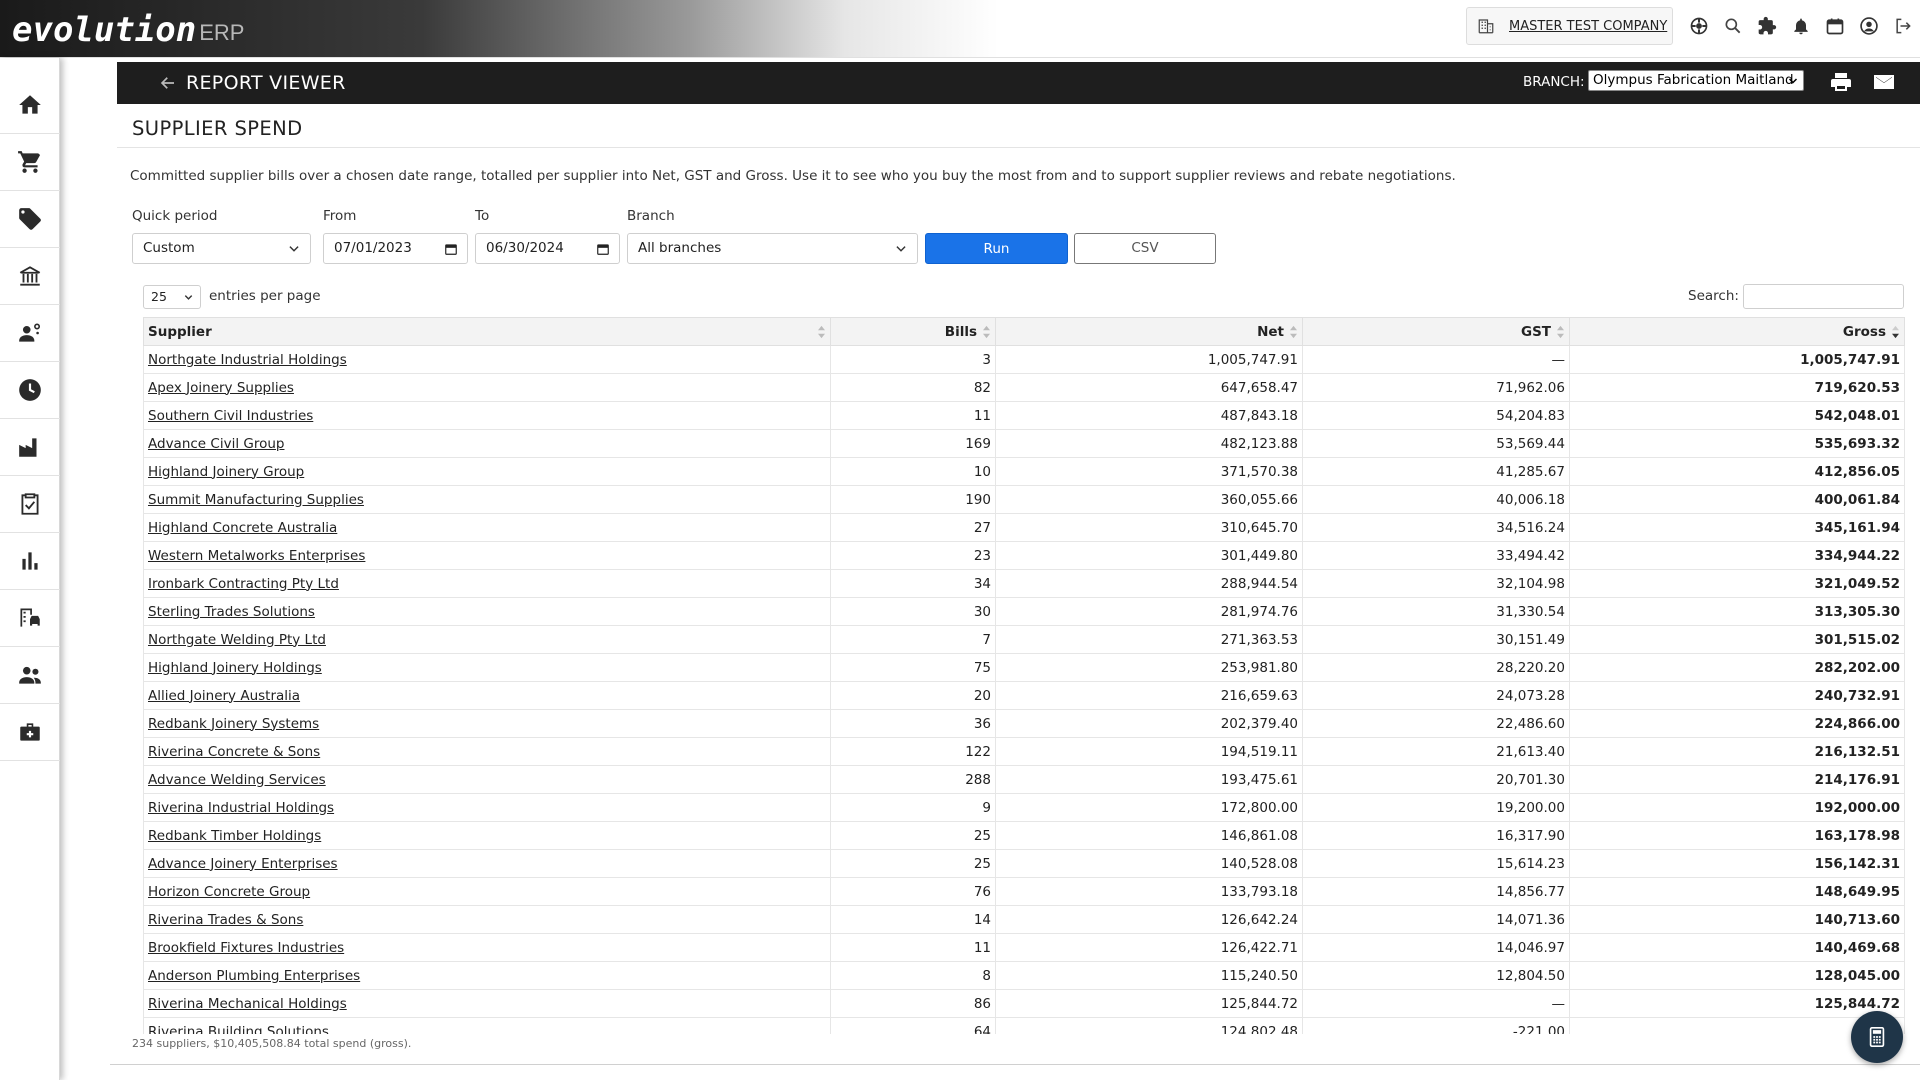  Describe the element at coordinates (487, 723) in the screenshot. I see `supplier-cell: Redbank Joinery Systems` at that location.